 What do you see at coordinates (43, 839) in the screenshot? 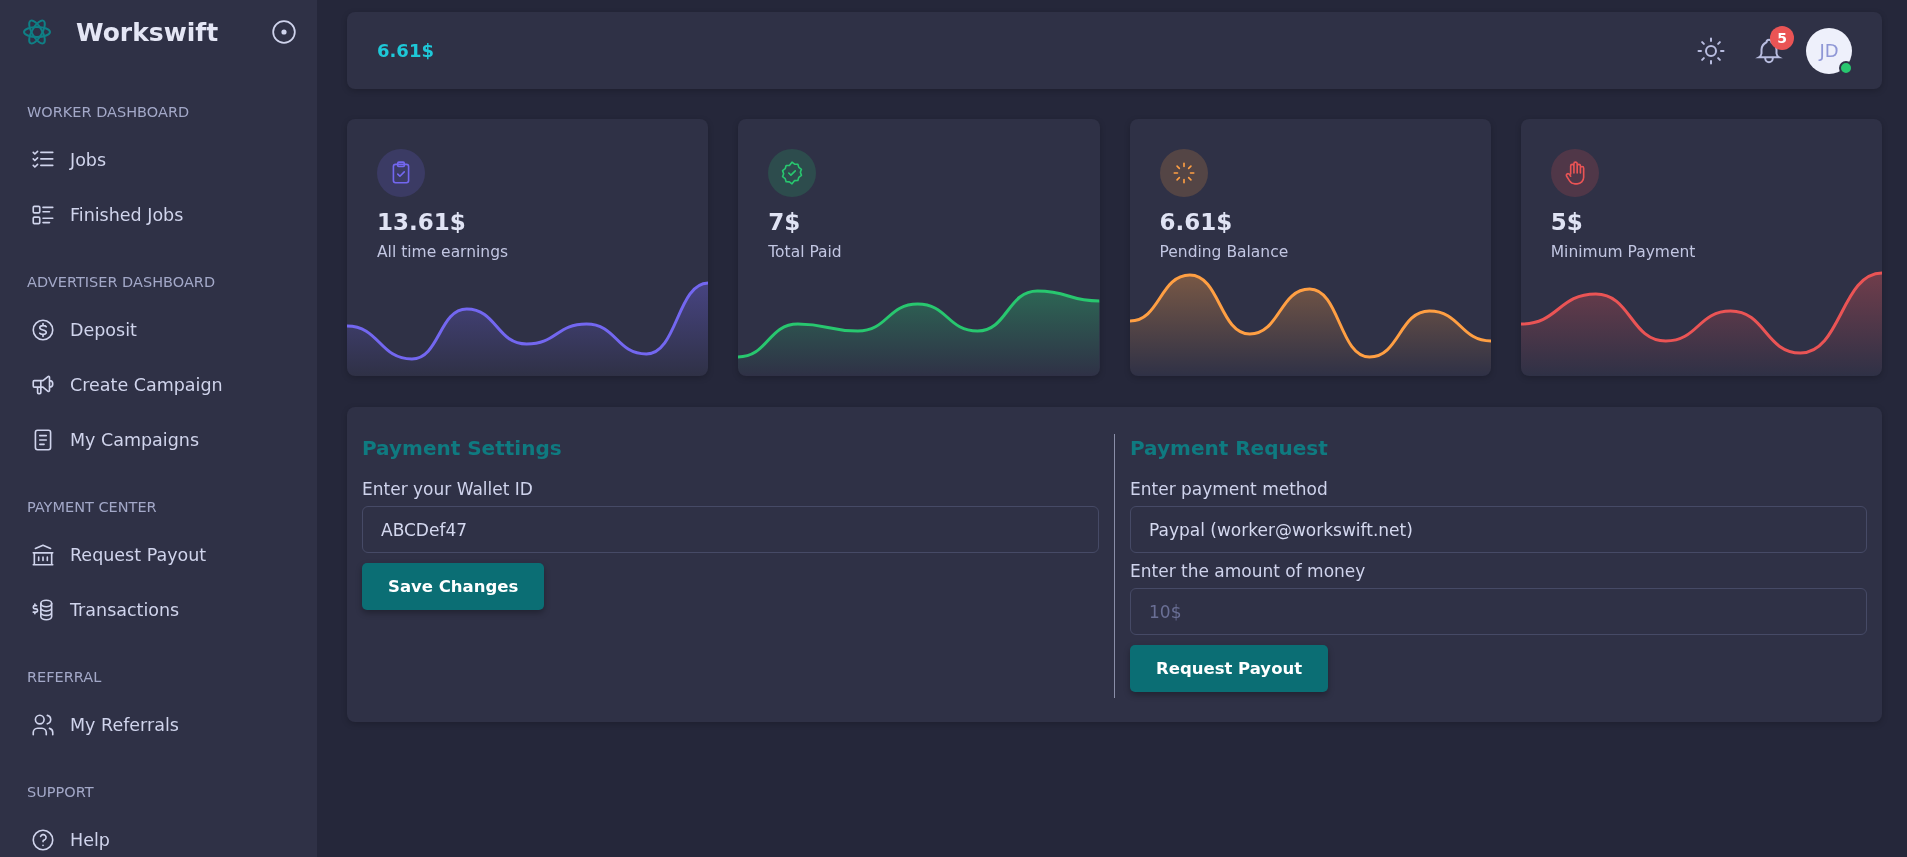
I see `help-icon` at bounding box center [43, 839].